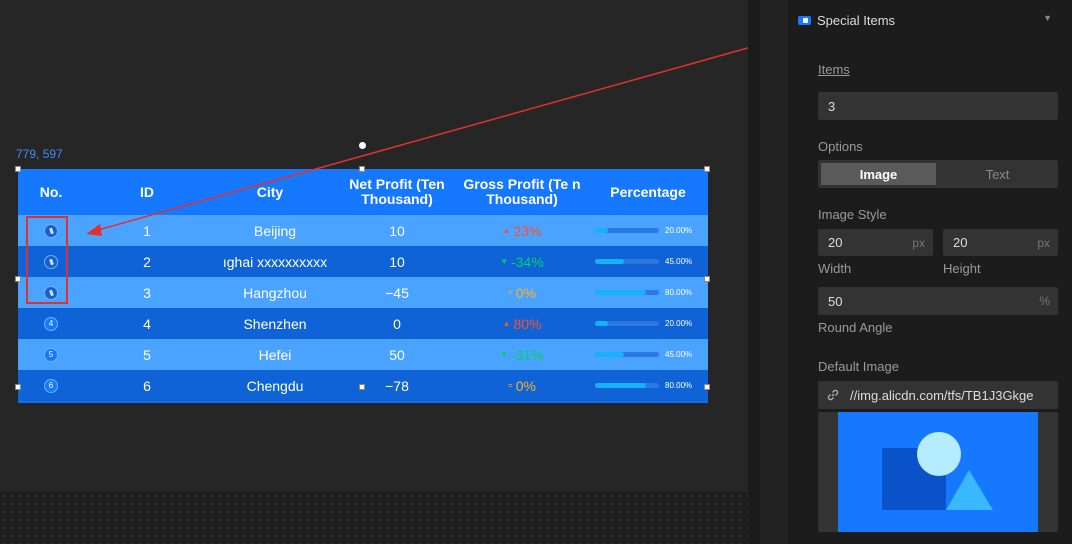 This screenshot has width=1072, height=544. What do you see at coordinates (855, 327) in the screenshot?
I see `round-angle-label: Round Angle` at bounding box center [855, 327].